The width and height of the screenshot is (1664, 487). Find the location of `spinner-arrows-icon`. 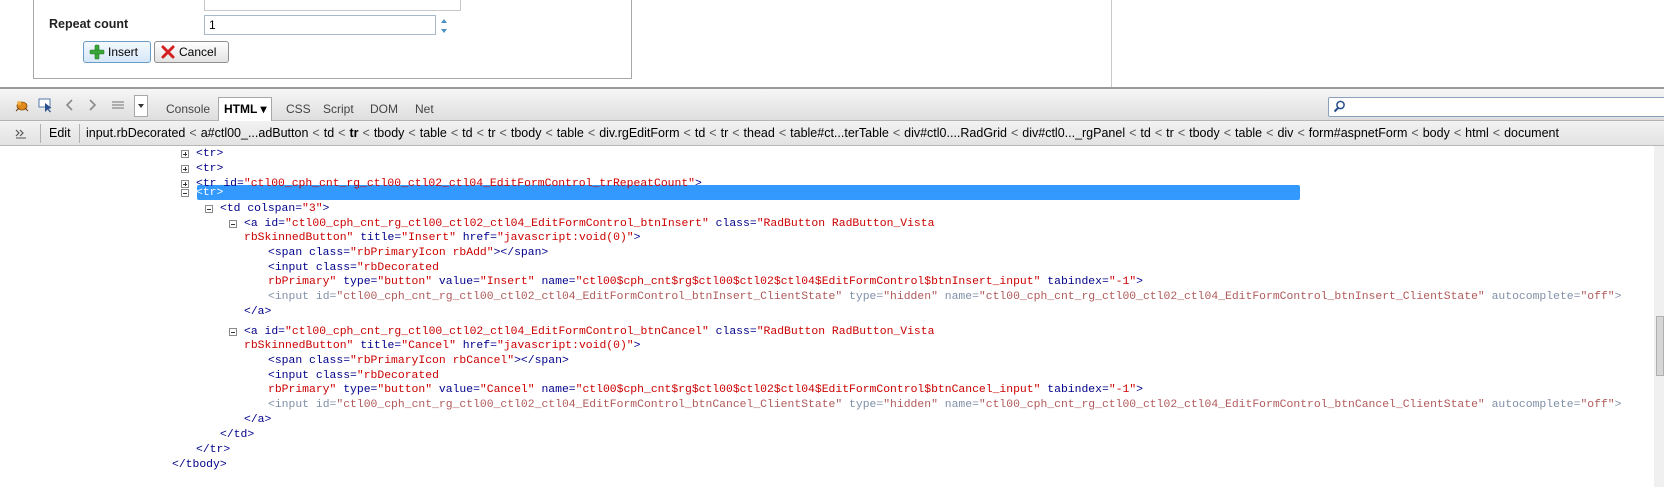

spinner-arrows-icon is located at coordinates (444, 26).